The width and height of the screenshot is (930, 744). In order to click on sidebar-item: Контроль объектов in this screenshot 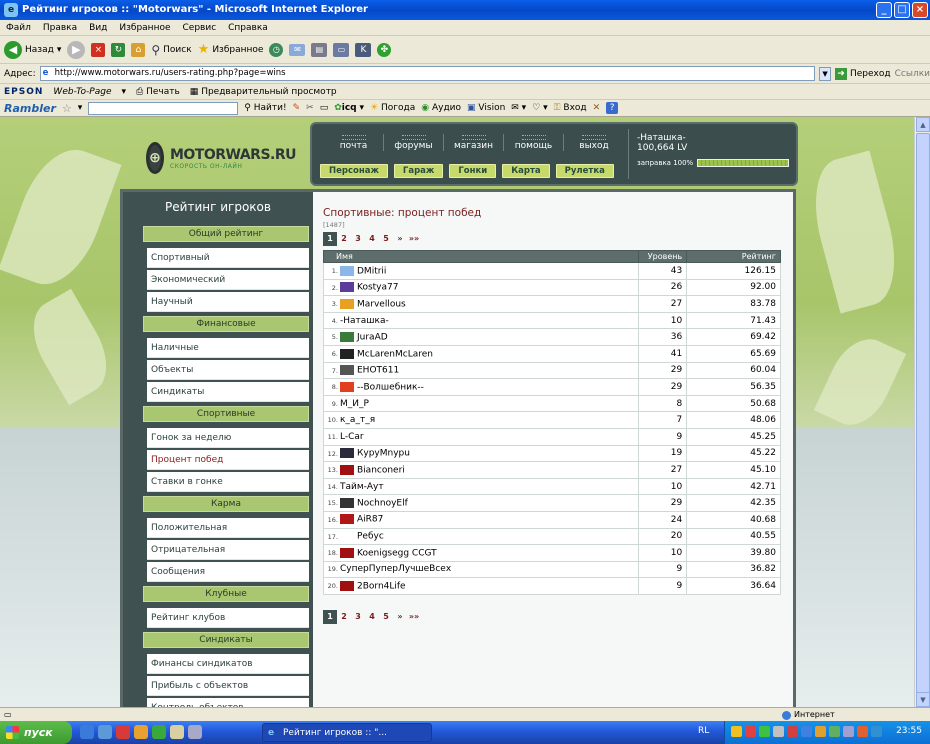, I will do `click(228, 702)`.